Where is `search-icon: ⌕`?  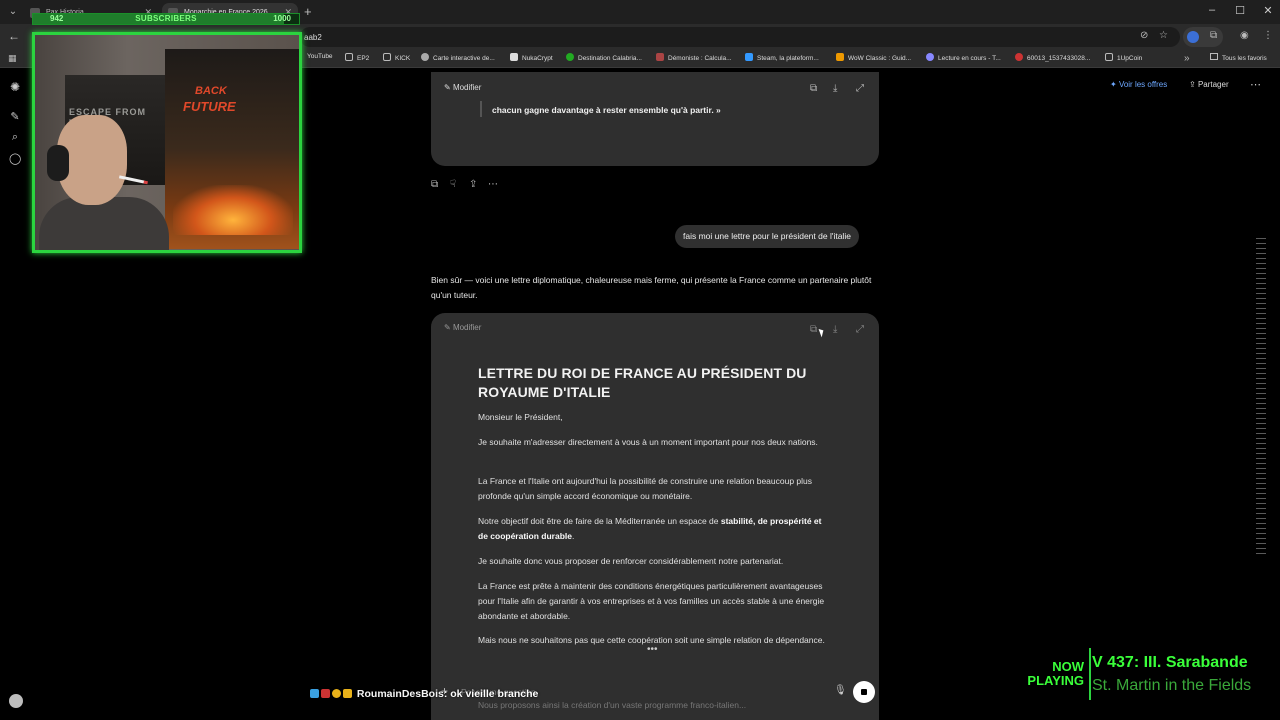
search-icon: ⌕ is located at coordinates (15, 137).